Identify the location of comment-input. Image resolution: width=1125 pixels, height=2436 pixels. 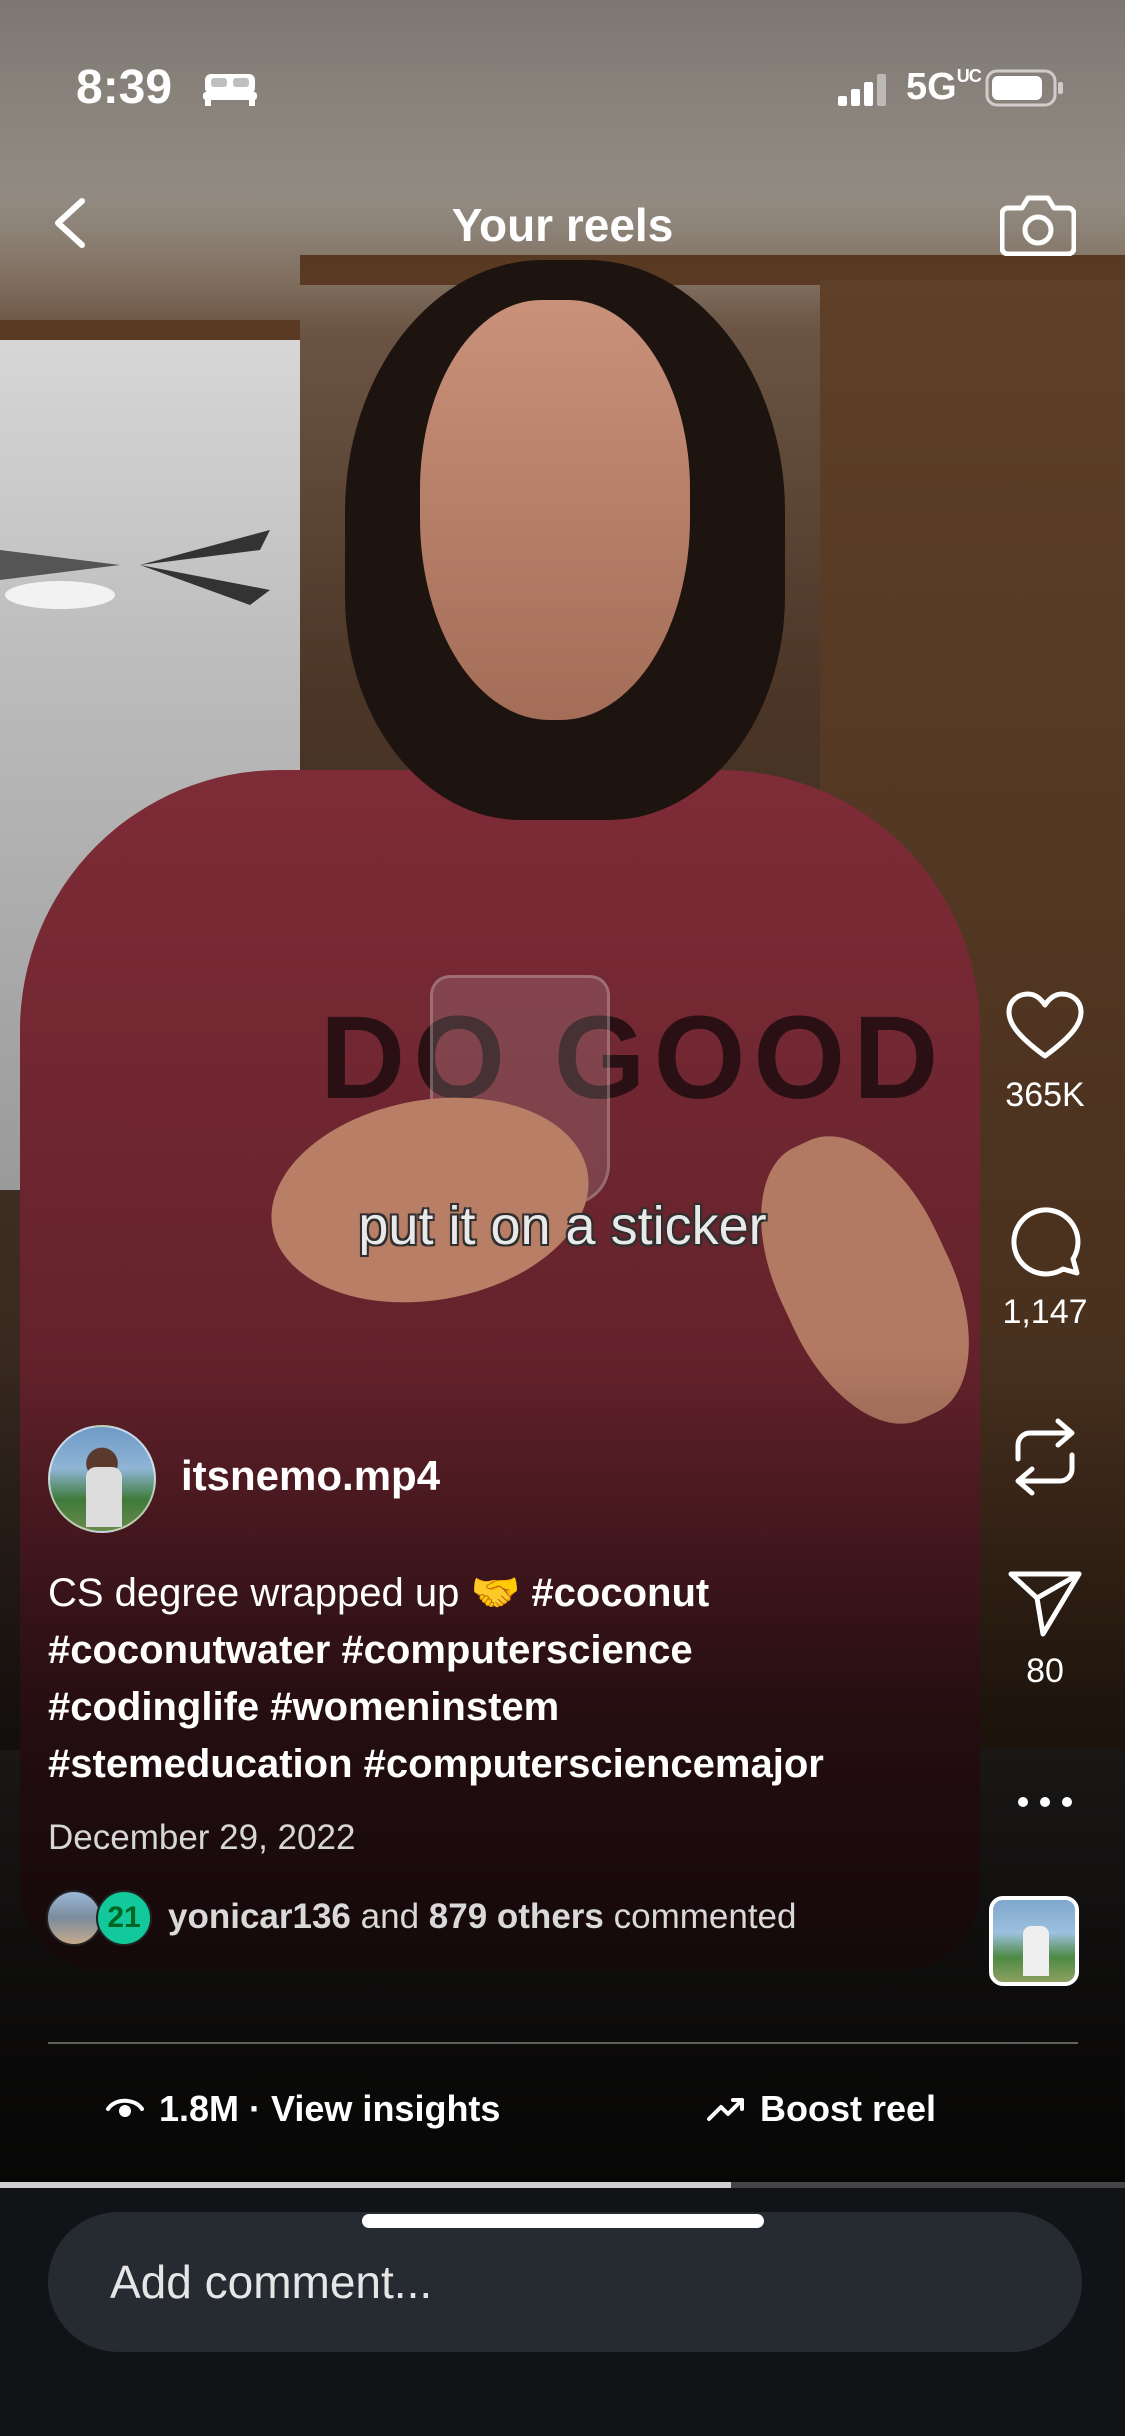
(565, 2282).